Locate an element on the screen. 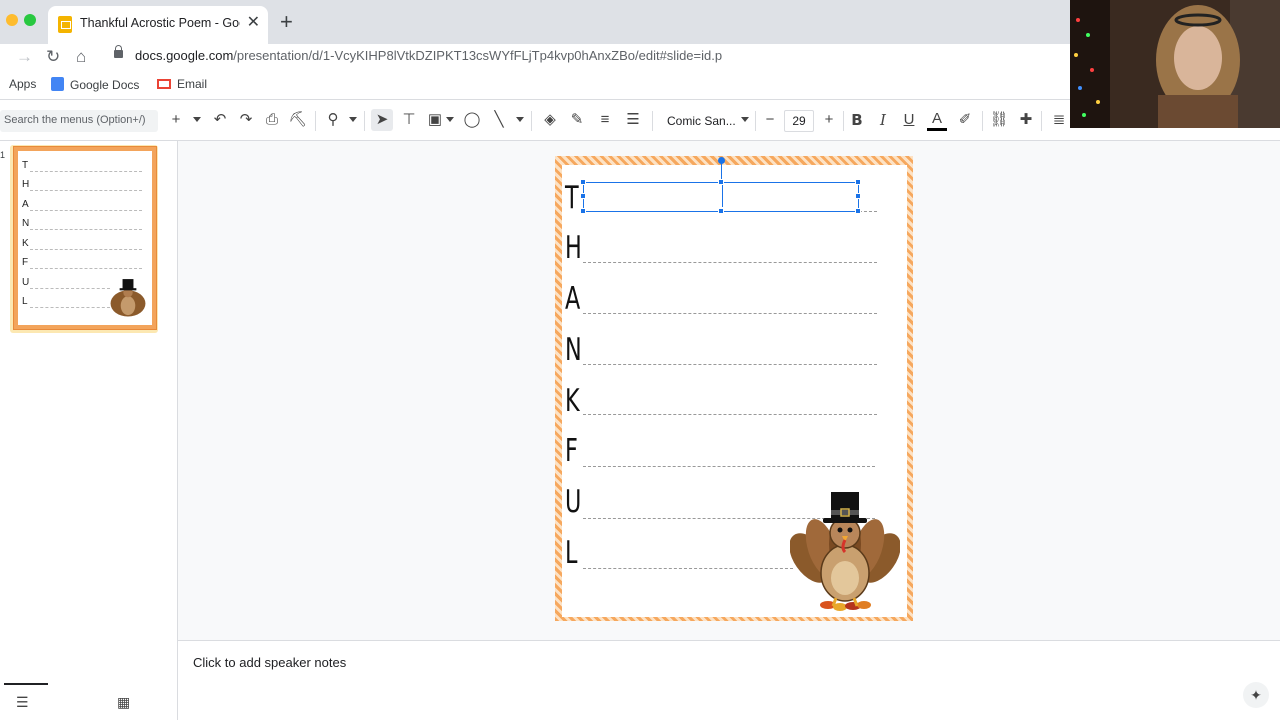  url-host: docs.google.com is located at coordinates (184, 55).